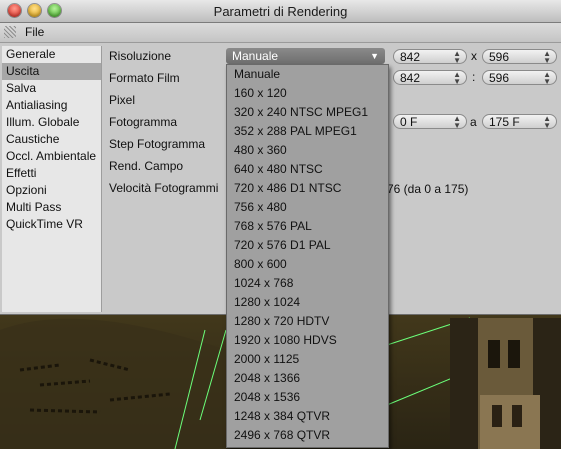 The height and width of the screenshot is (449, 561). Describe the element at coordinates (307, 340) in the screenshot. I see `dropdown-option: 1920 x 1080 HDVS` at that location.